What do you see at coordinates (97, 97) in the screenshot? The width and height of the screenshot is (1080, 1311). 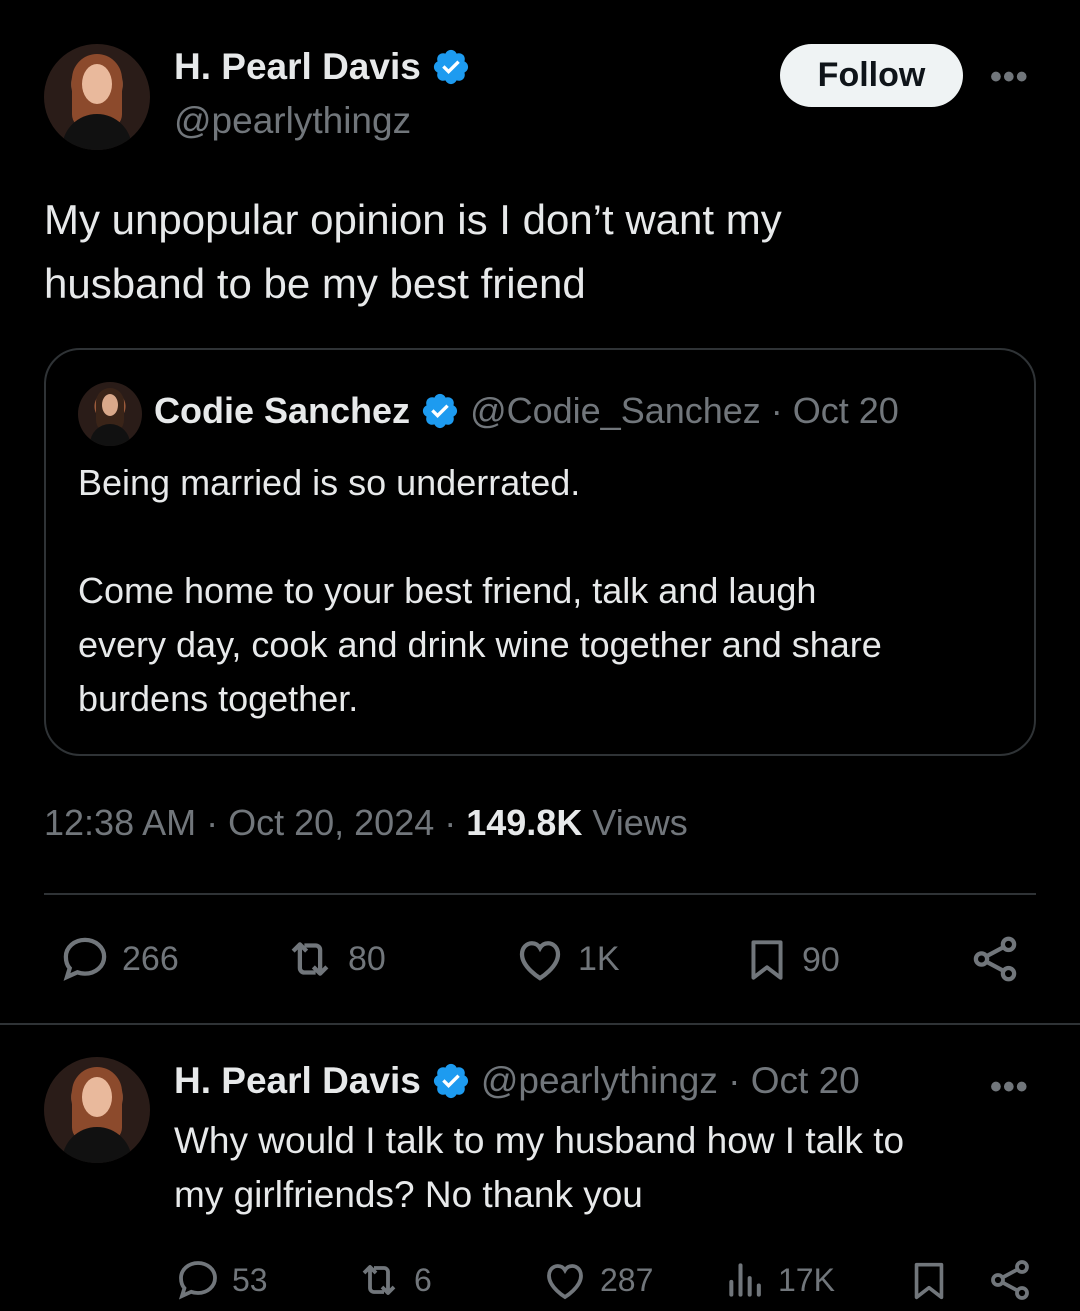 I see `author-avatar` at bounding box center [97, 97].